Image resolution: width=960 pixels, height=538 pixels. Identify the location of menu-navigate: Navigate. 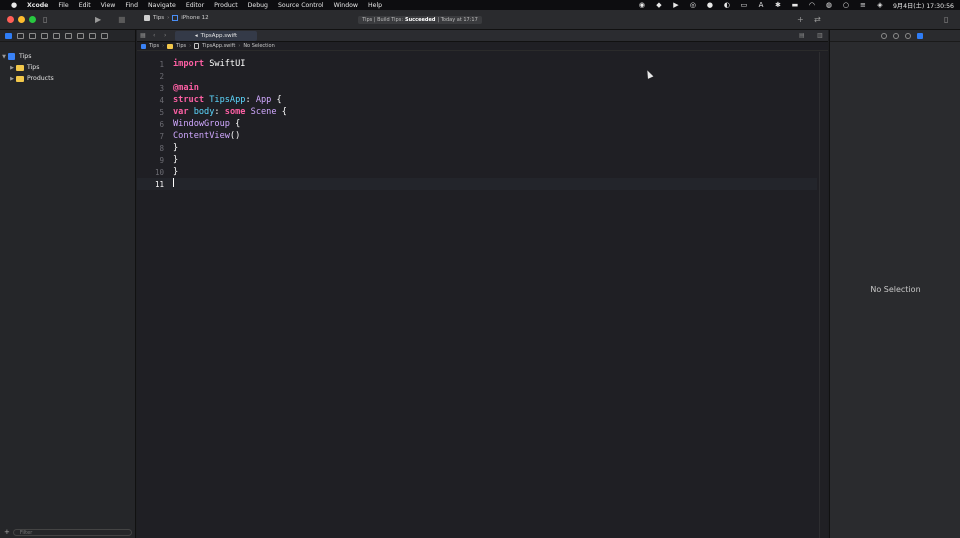
(162, 5).